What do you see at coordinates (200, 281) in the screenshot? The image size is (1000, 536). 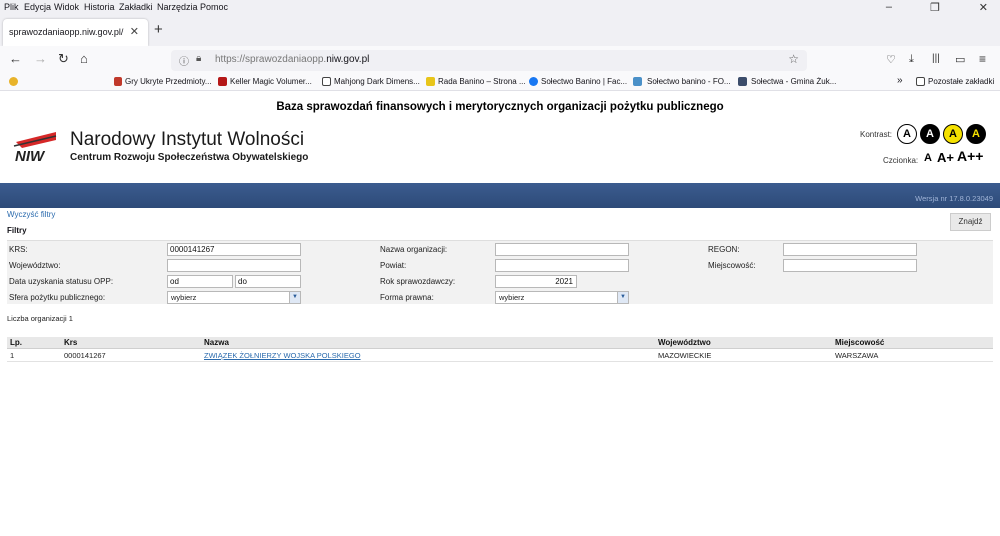 I see `opp-date-from-input: od` at bounding box center [200, 281].